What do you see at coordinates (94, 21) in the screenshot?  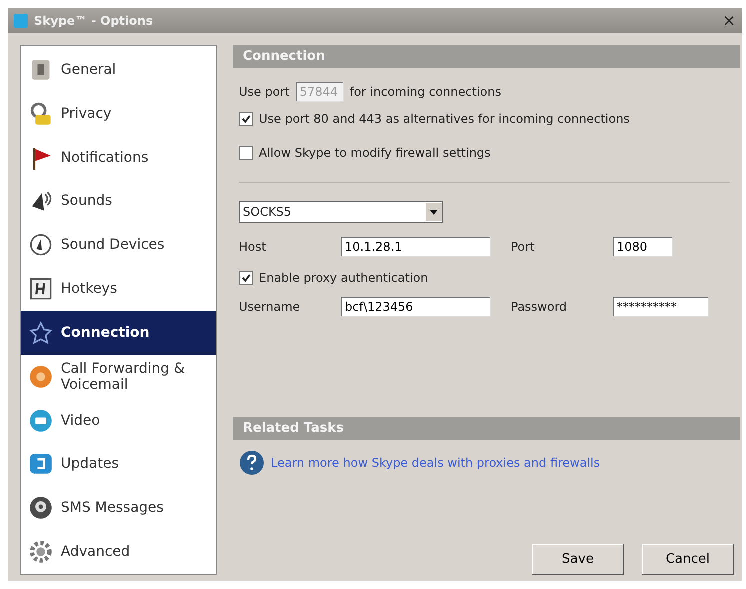 I see `window-title: Skype™ - Options` at bounding box center [94, 21].